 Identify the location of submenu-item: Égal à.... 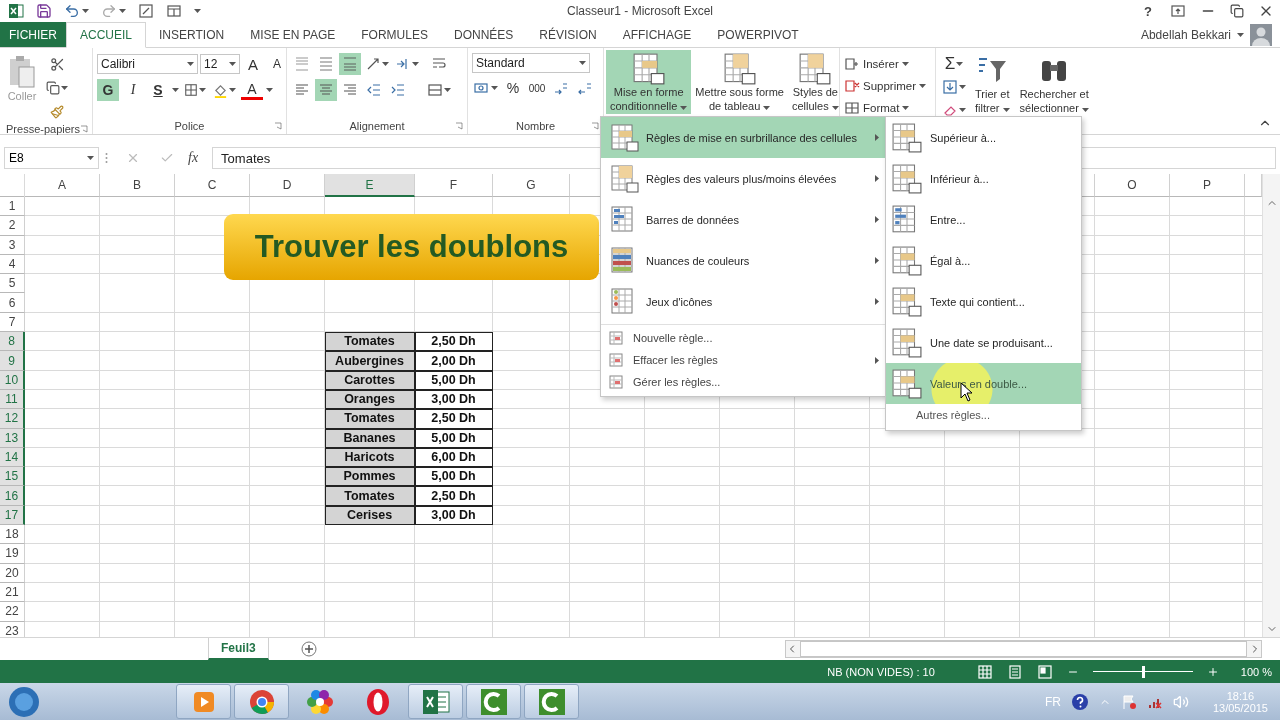
(983, 260).